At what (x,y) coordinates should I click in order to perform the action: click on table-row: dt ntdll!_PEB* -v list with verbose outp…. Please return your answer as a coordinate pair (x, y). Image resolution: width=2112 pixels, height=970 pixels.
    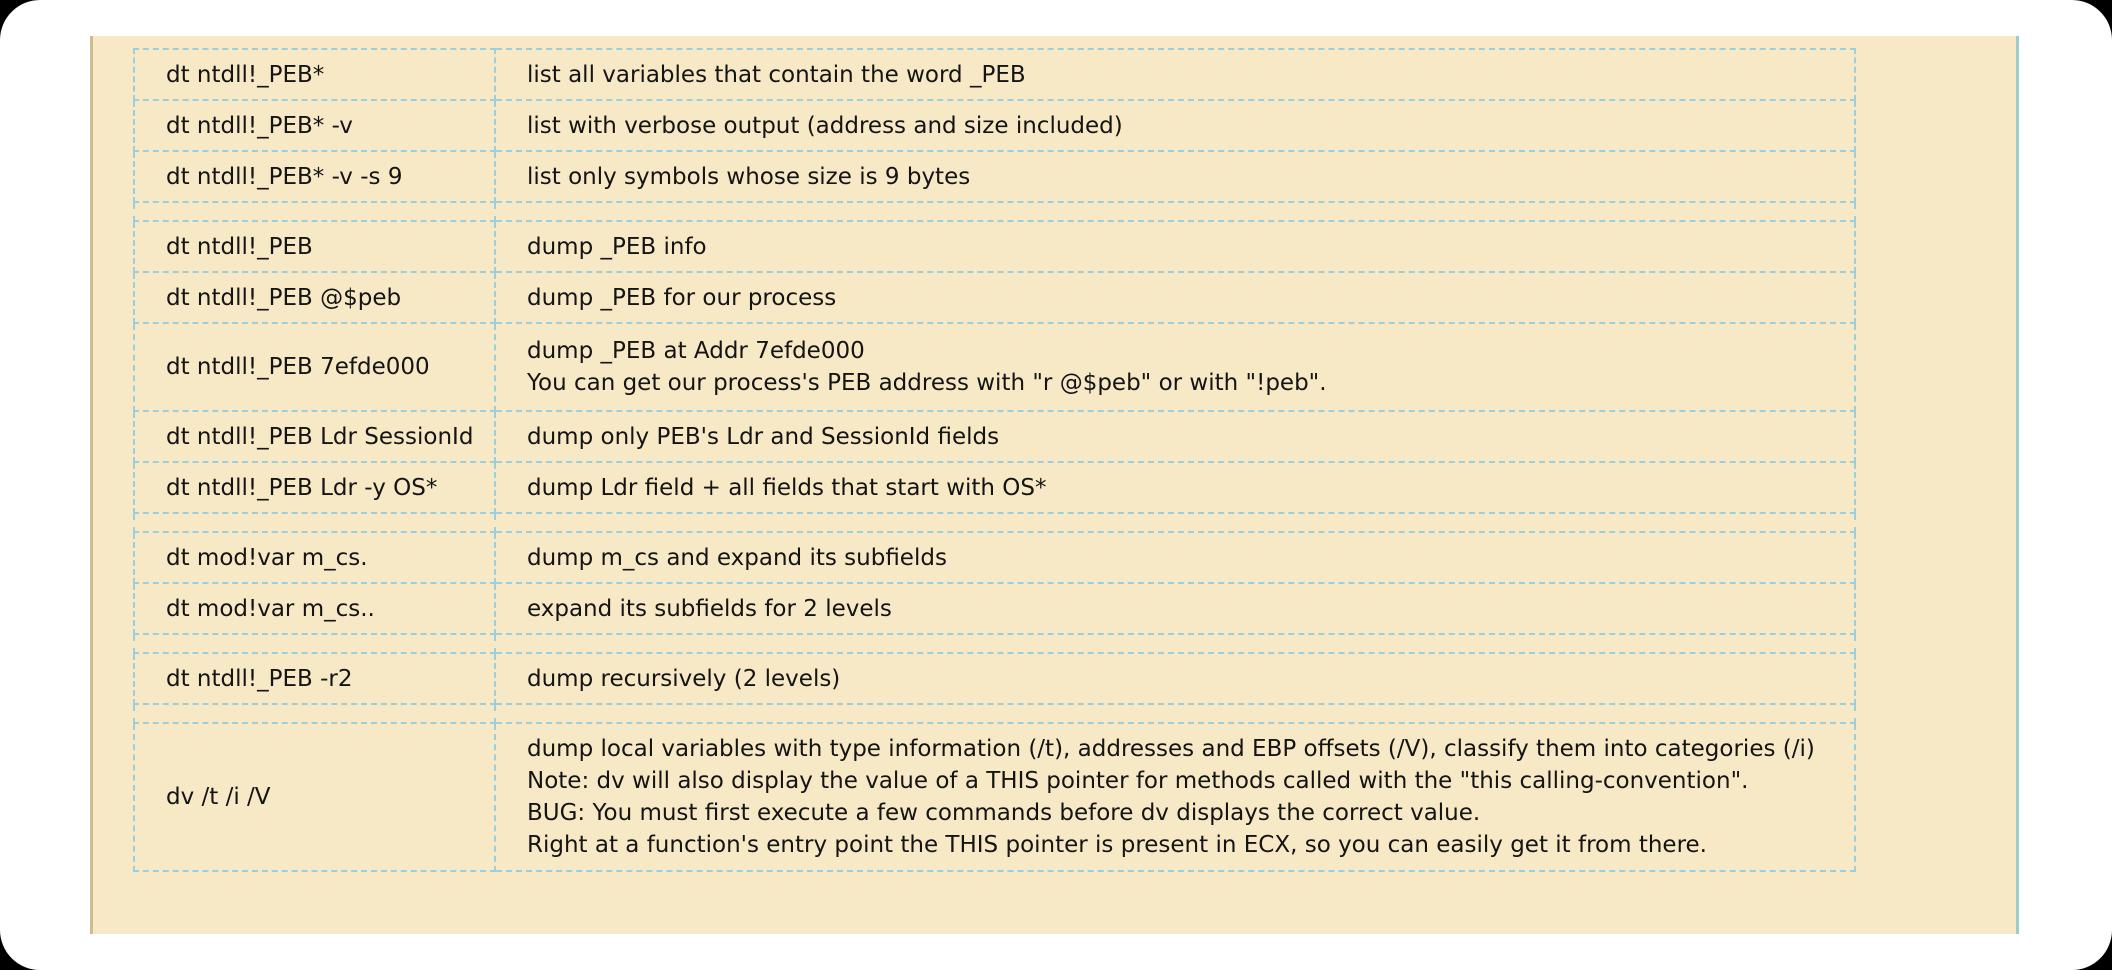
    Looking at the image, I should click on (994, 125).